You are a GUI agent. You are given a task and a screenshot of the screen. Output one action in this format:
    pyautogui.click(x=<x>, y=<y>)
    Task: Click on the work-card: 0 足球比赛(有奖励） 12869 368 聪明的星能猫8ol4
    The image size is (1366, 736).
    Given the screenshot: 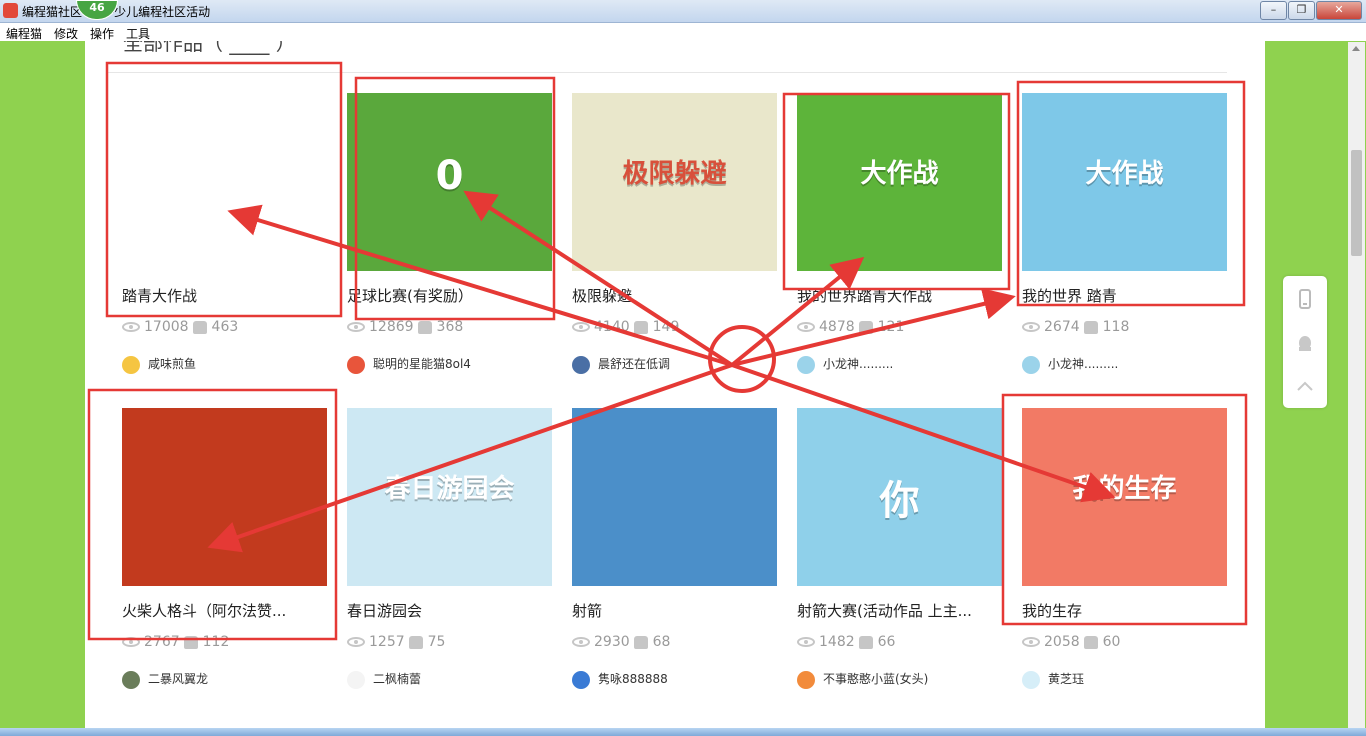 What is the action you would take?
    pyautogui.click(x=449, y=233)
    